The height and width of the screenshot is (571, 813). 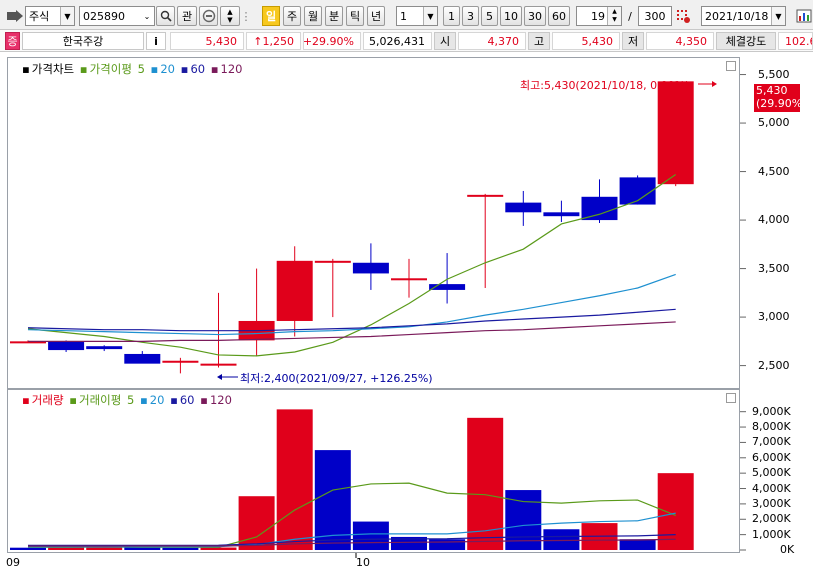 I want to click on high-annotation-arrowhead, so click(x=714, y=84).